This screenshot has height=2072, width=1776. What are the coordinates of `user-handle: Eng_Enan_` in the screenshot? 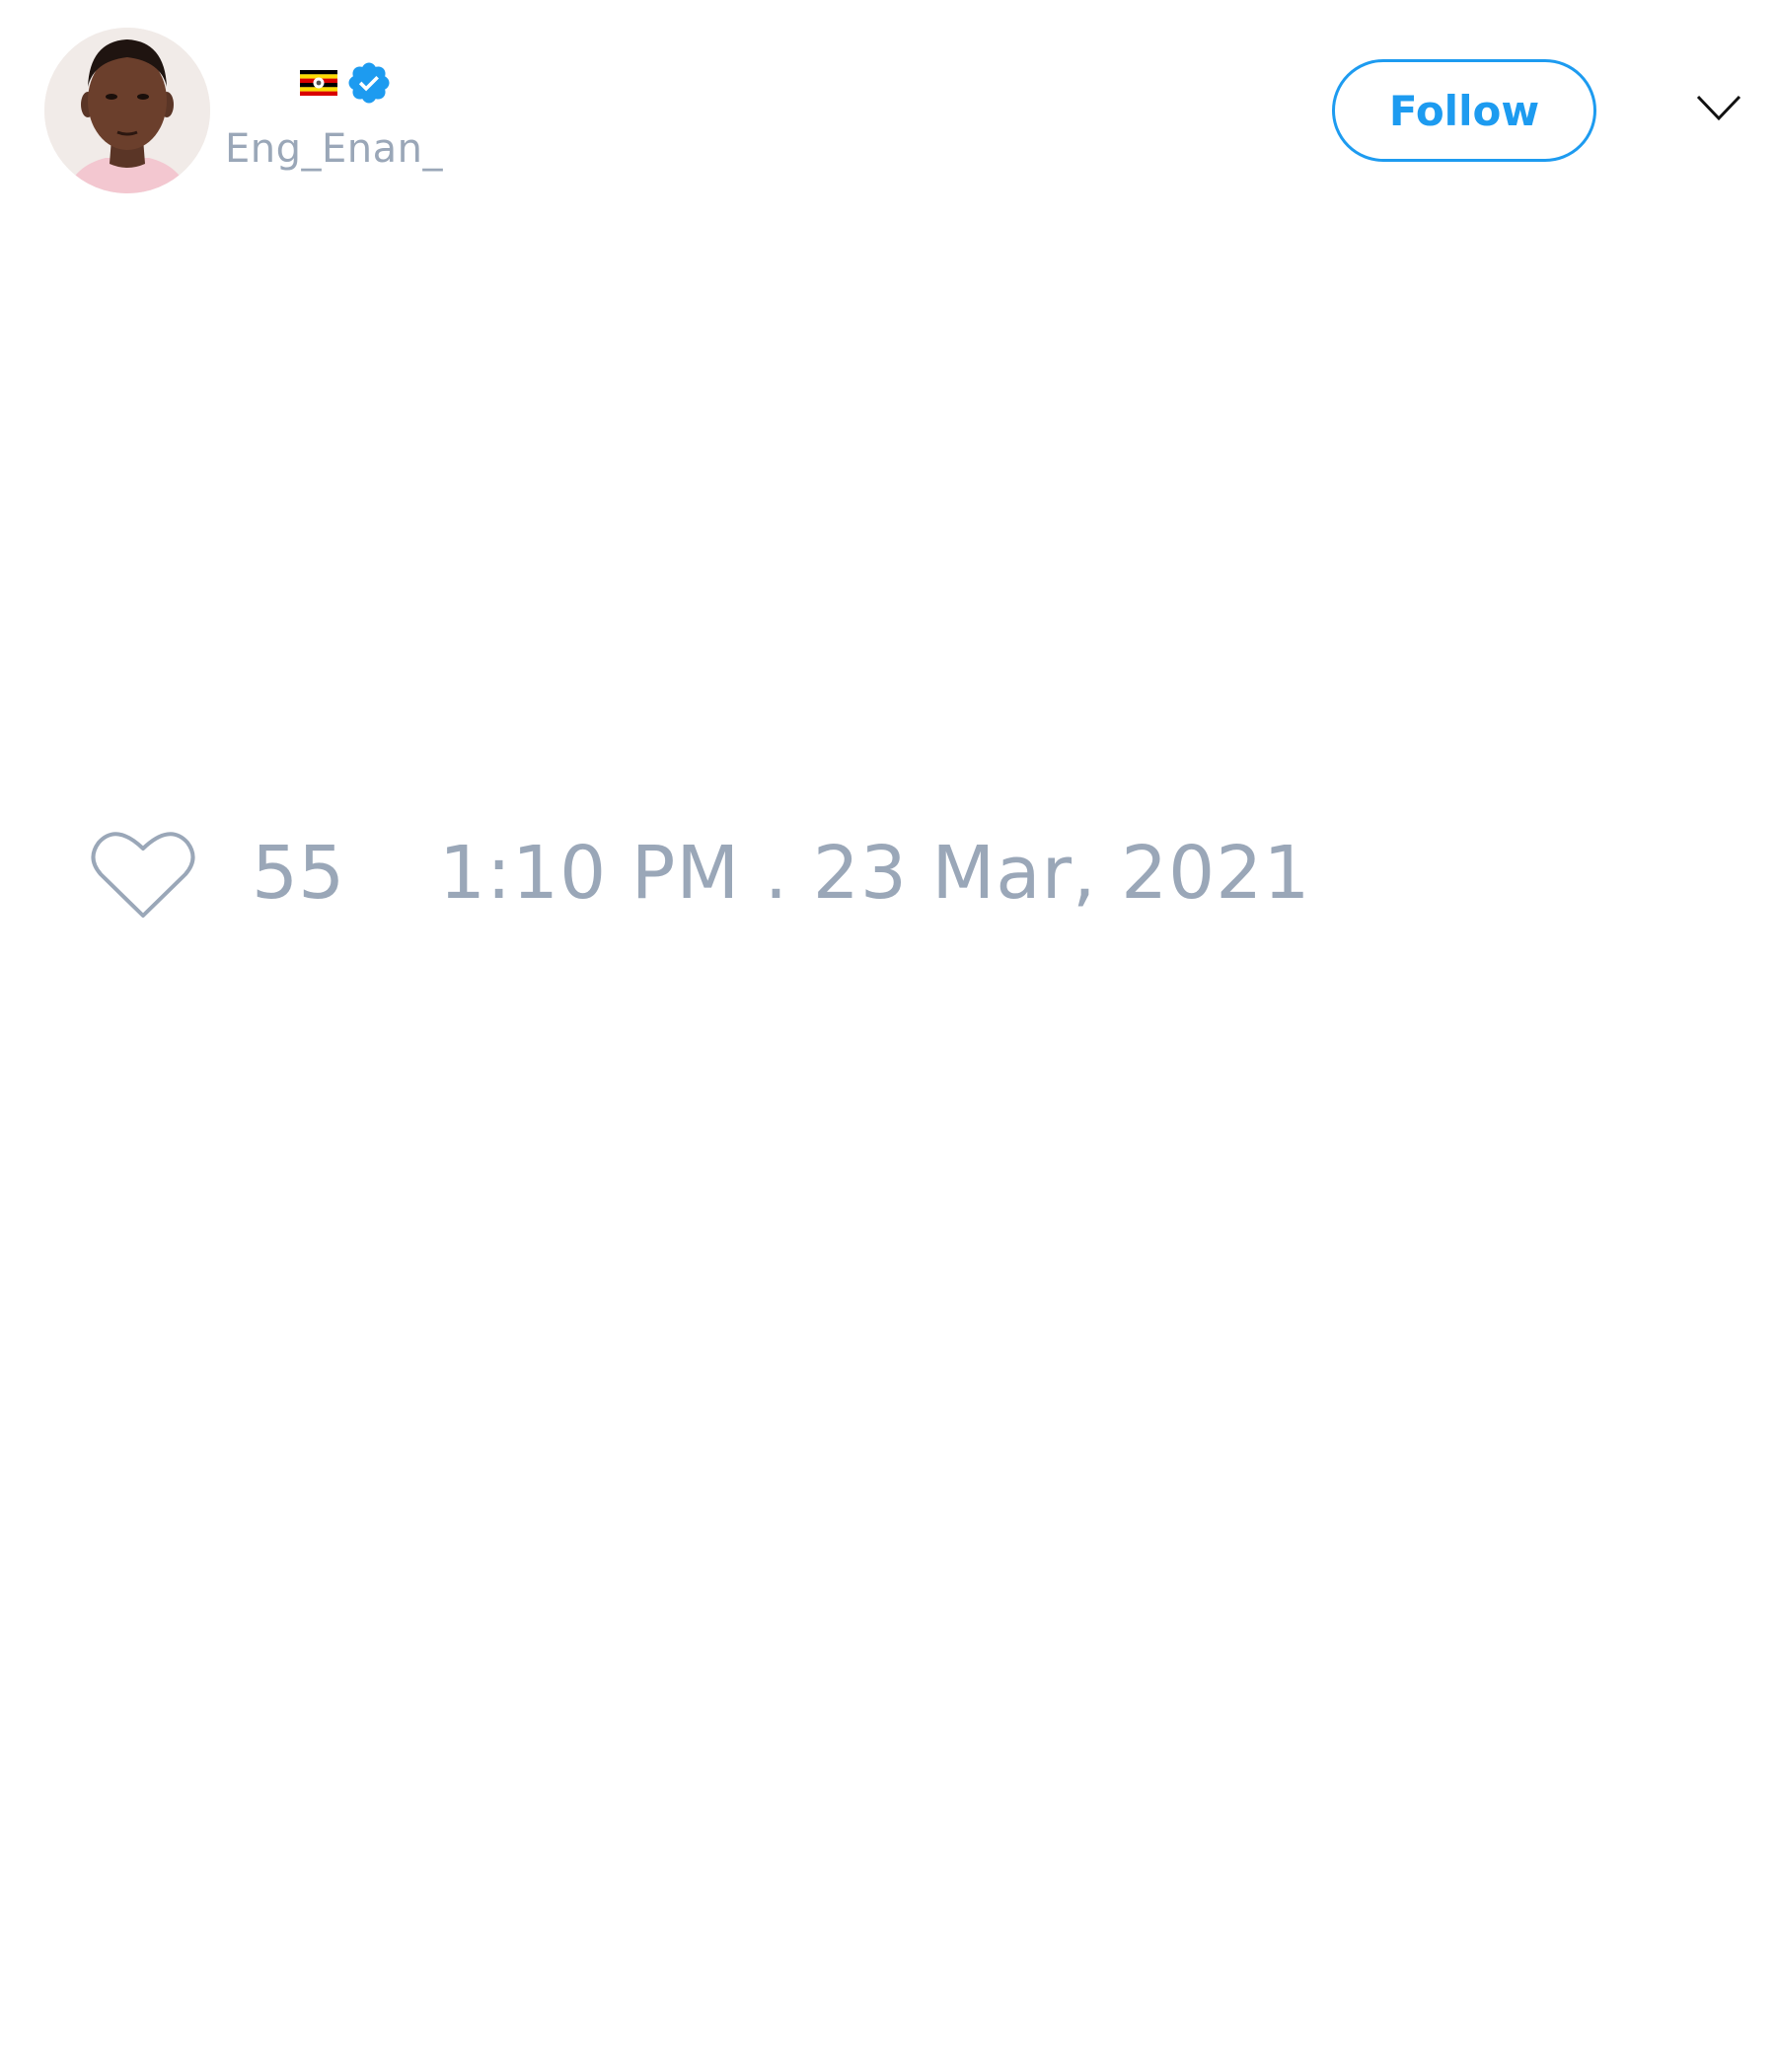 It's located at (334, 149).